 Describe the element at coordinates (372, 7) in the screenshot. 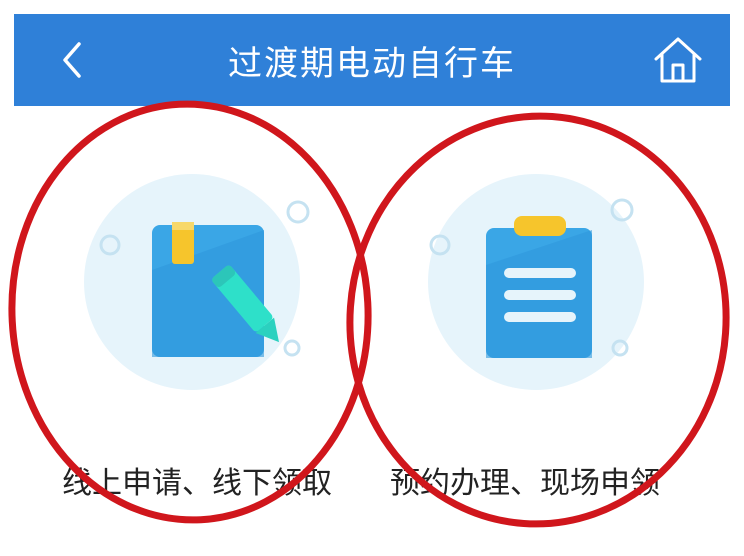

I see `status-strip` at that location.